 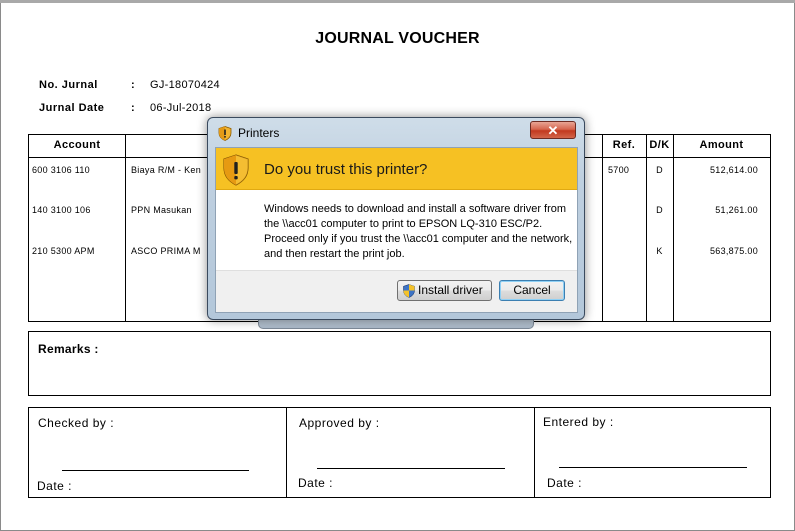 What do you see at coordinates (61, 170) in the screenshot?
I see `row-1-account: 600 3106 110` at bounding box center [61, 170].